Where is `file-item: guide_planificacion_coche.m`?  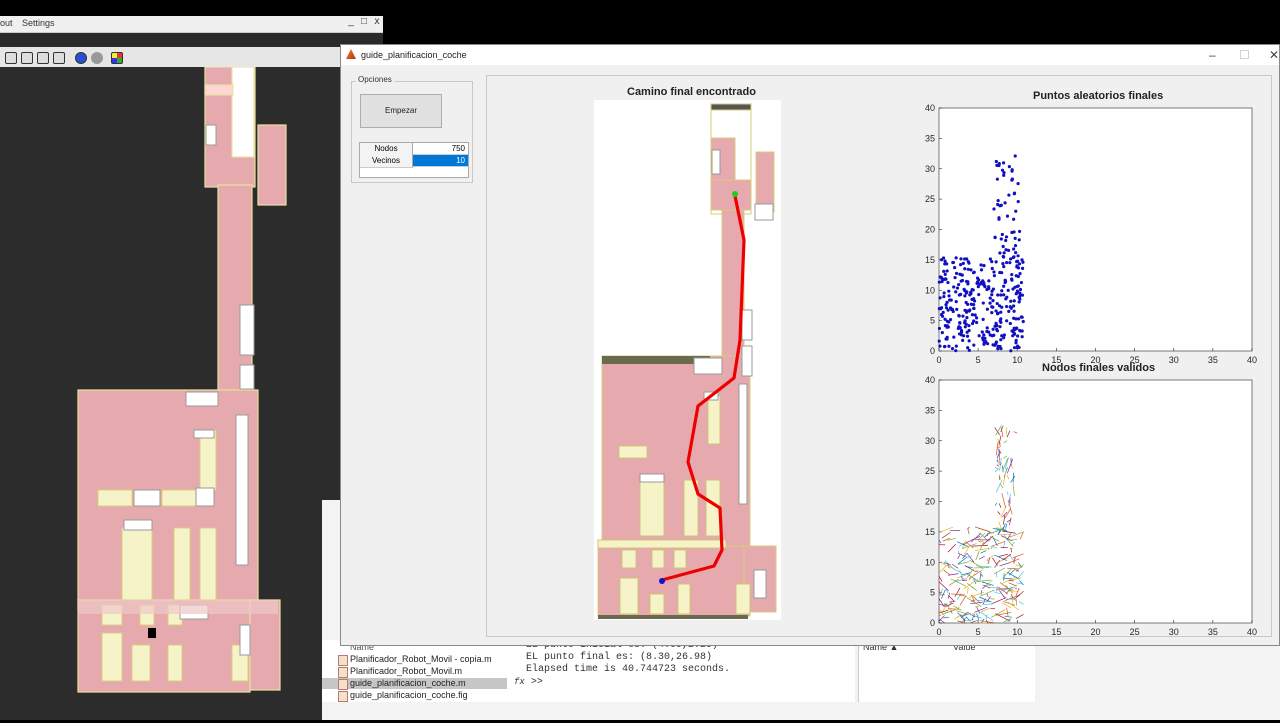 file-item: guide_planificacion_coche.m is located at coordinates (414, 683).